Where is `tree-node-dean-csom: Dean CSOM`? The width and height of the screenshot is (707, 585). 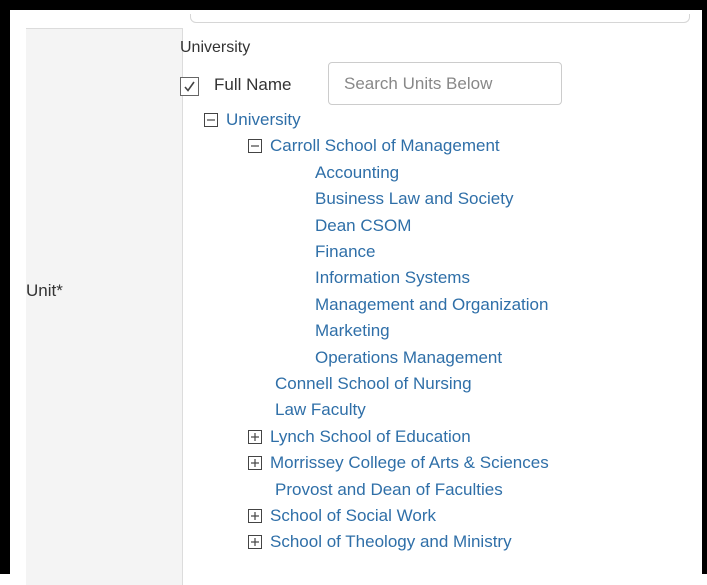
tree-node-dean-csom: Dean CSOM is located at coordinates (363, 226).